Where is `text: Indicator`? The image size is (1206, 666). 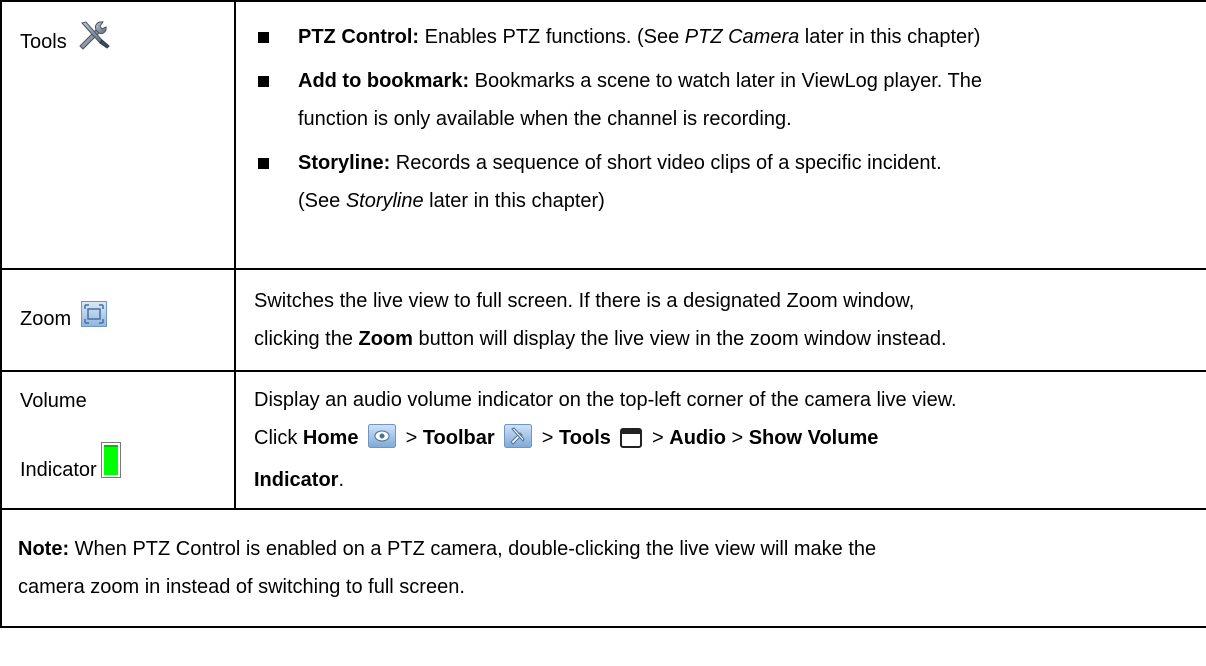 text: Indicator is located at coordinates (58, 470).